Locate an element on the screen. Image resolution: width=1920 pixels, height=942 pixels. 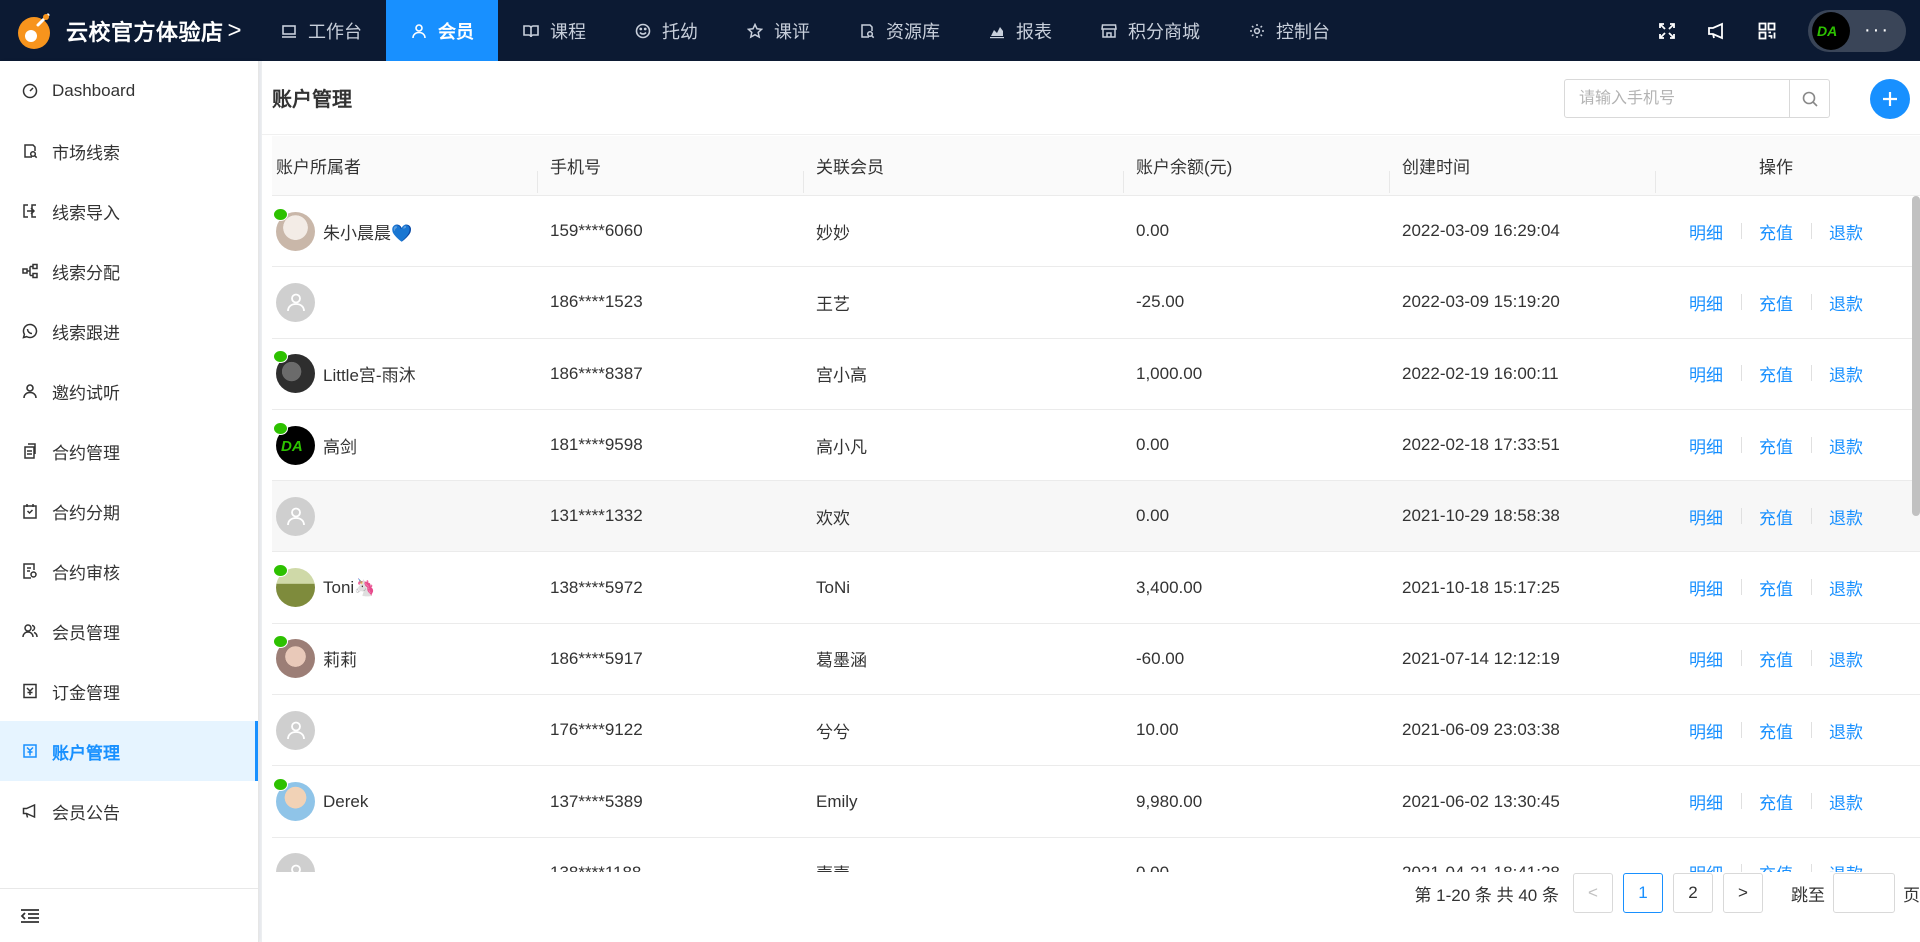
fullscreen-icon is located at coordinates (1667, 31).